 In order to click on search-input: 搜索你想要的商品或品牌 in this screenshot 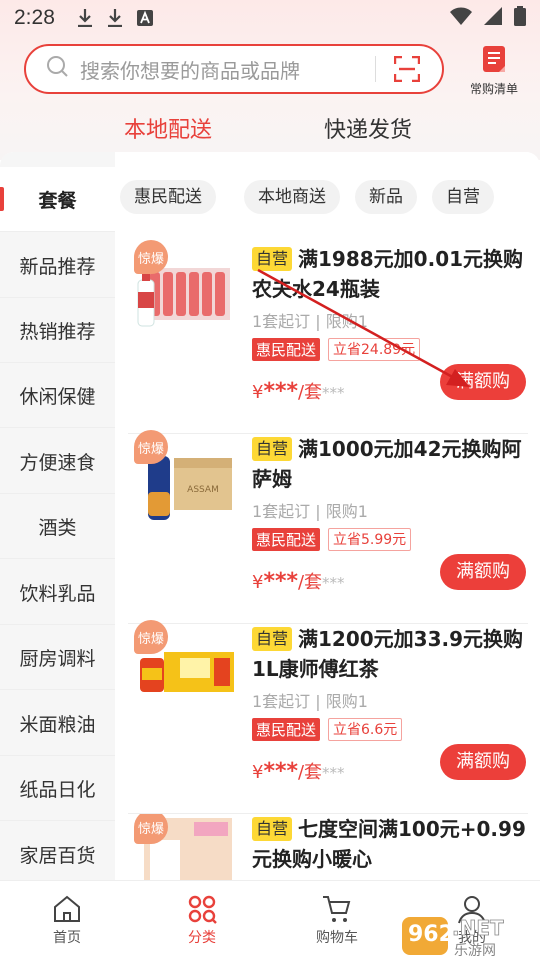, I will do `click(227, 69)`.